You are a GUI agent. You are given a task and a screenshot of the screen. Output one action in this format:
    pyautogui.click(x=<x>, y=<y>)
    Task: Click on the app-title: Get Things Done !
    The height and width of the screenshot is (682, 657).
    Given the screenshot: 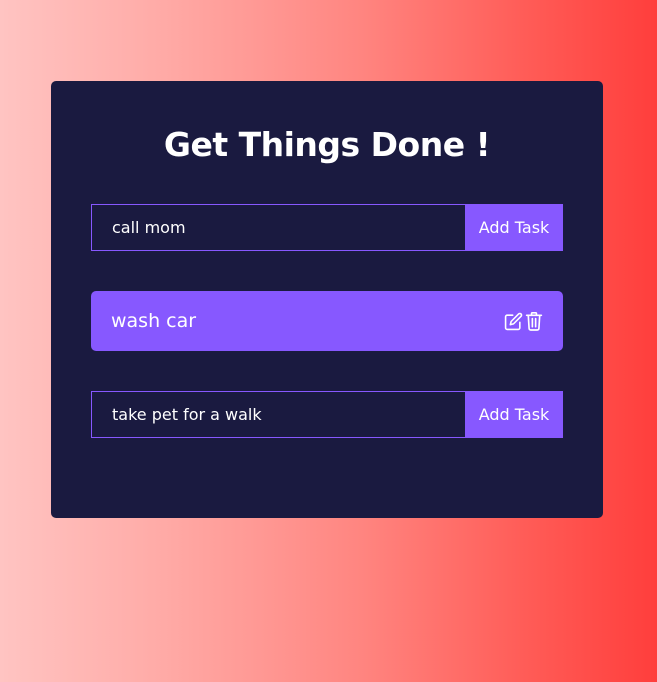 What is the action you would take?
    pyautogui.click(x=327, y=144)
    